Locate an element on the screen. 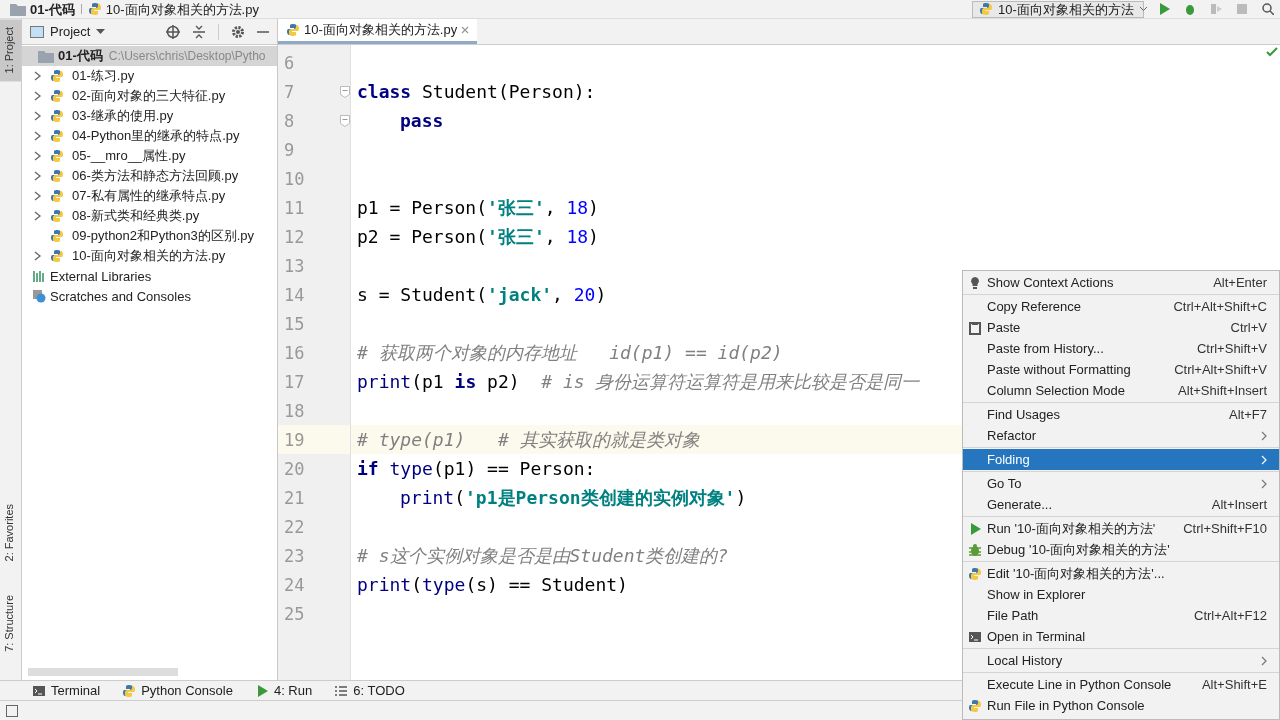 Image resolution: width=1280 pixels, height=720 pixels. line-number: 22 is located at coordinates (294, 526).